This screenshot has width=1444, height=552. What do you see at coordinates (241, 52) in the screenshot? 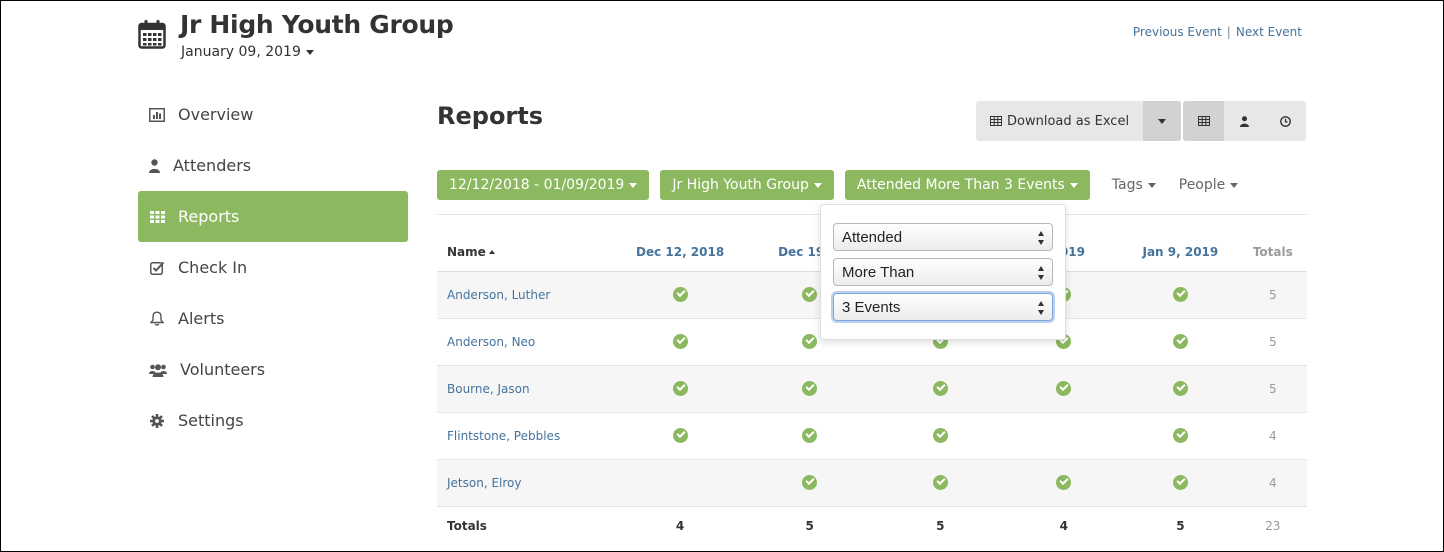
I see `event-date-label: January 09, 2019` at bounding box center [241, 52].